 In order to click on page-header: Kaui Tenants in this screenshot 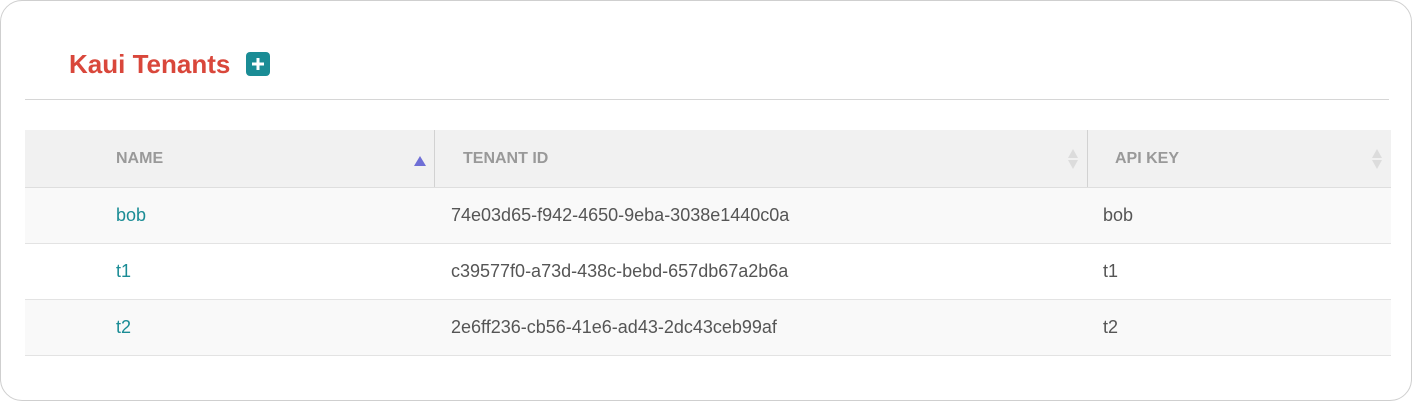, I will do `click(170, 64)`.